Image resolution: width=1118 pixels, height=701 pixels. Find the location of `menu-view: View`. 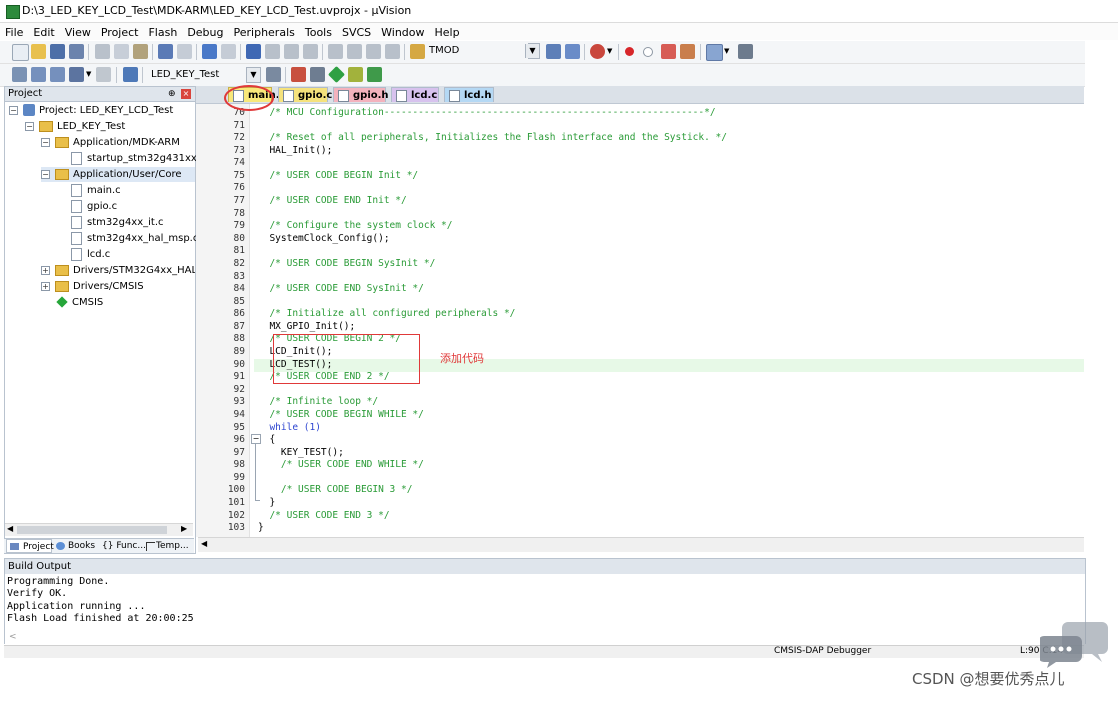

menu-view: View is located at coordinates (78, 32).